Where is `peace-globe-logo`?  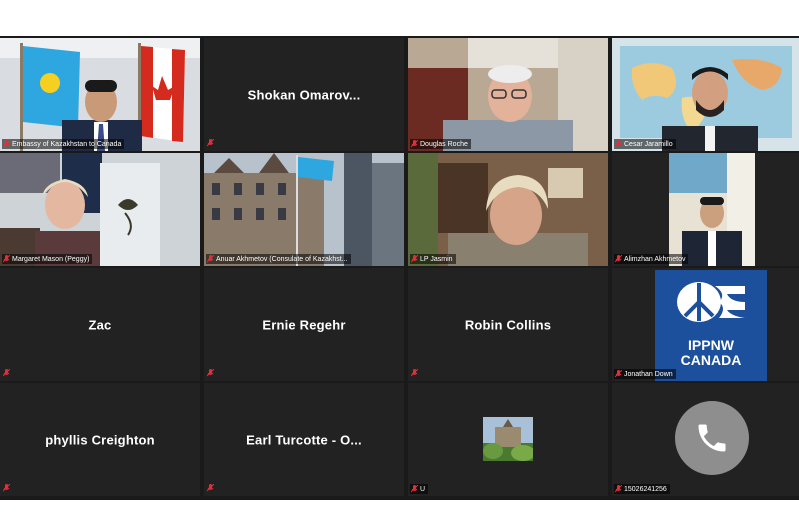 peace-globe-logo is located at coordinates (711, 302).